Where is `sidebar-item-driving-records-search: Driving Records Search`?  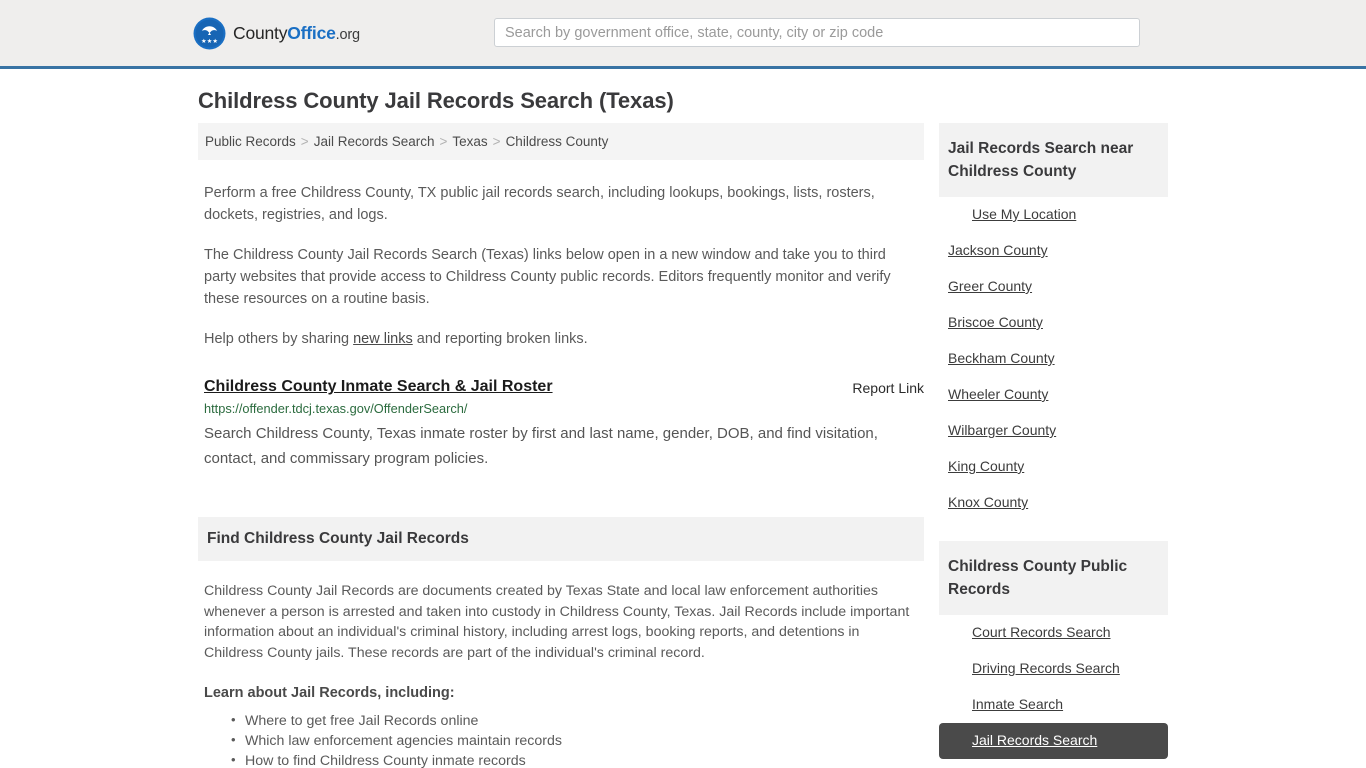
sidebar-item-driving-records-search: Driving Records Search is located at coordinates (1053, 669).